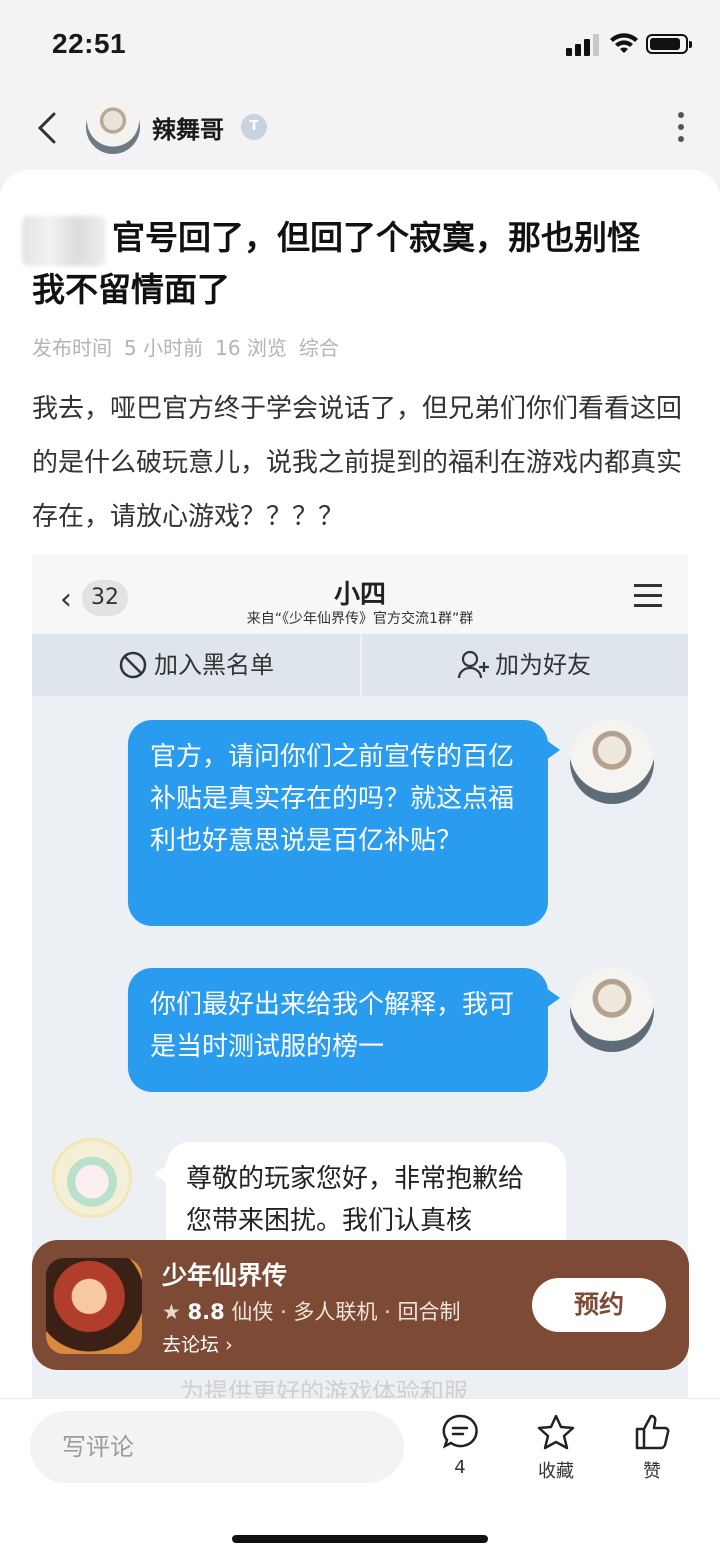 The image size is (720, 1560). What do you see at coordinates (582, 45) in the screenshot?
I see `signal-icon` at bounding box center [582, 45].